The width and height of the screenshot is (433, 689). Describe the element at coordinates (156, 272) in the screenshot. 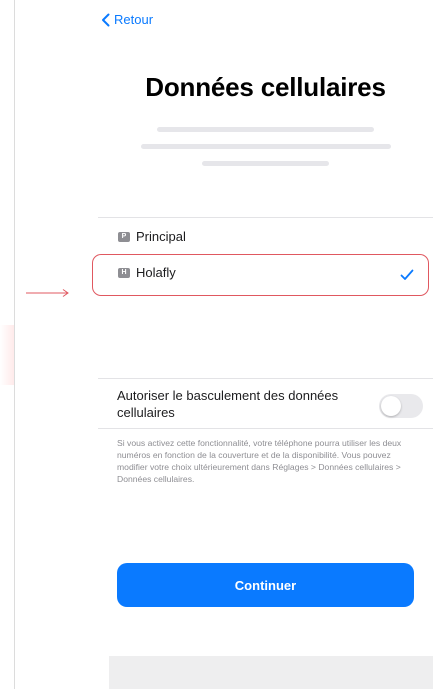

I see `line-option-label: Holafly` at that location.